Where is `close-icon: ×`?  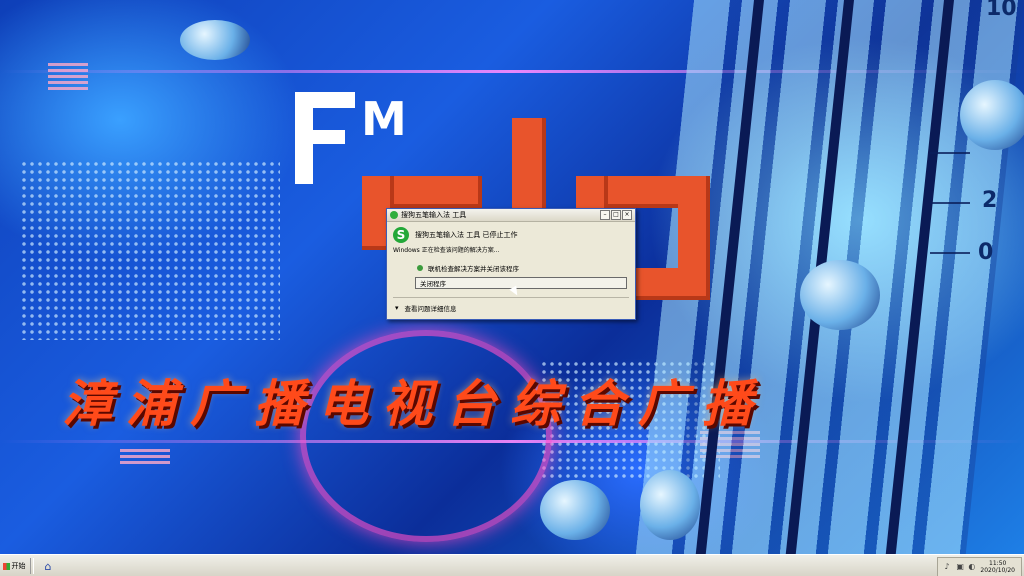 close-icon: × is located at coordinates (627, 215).